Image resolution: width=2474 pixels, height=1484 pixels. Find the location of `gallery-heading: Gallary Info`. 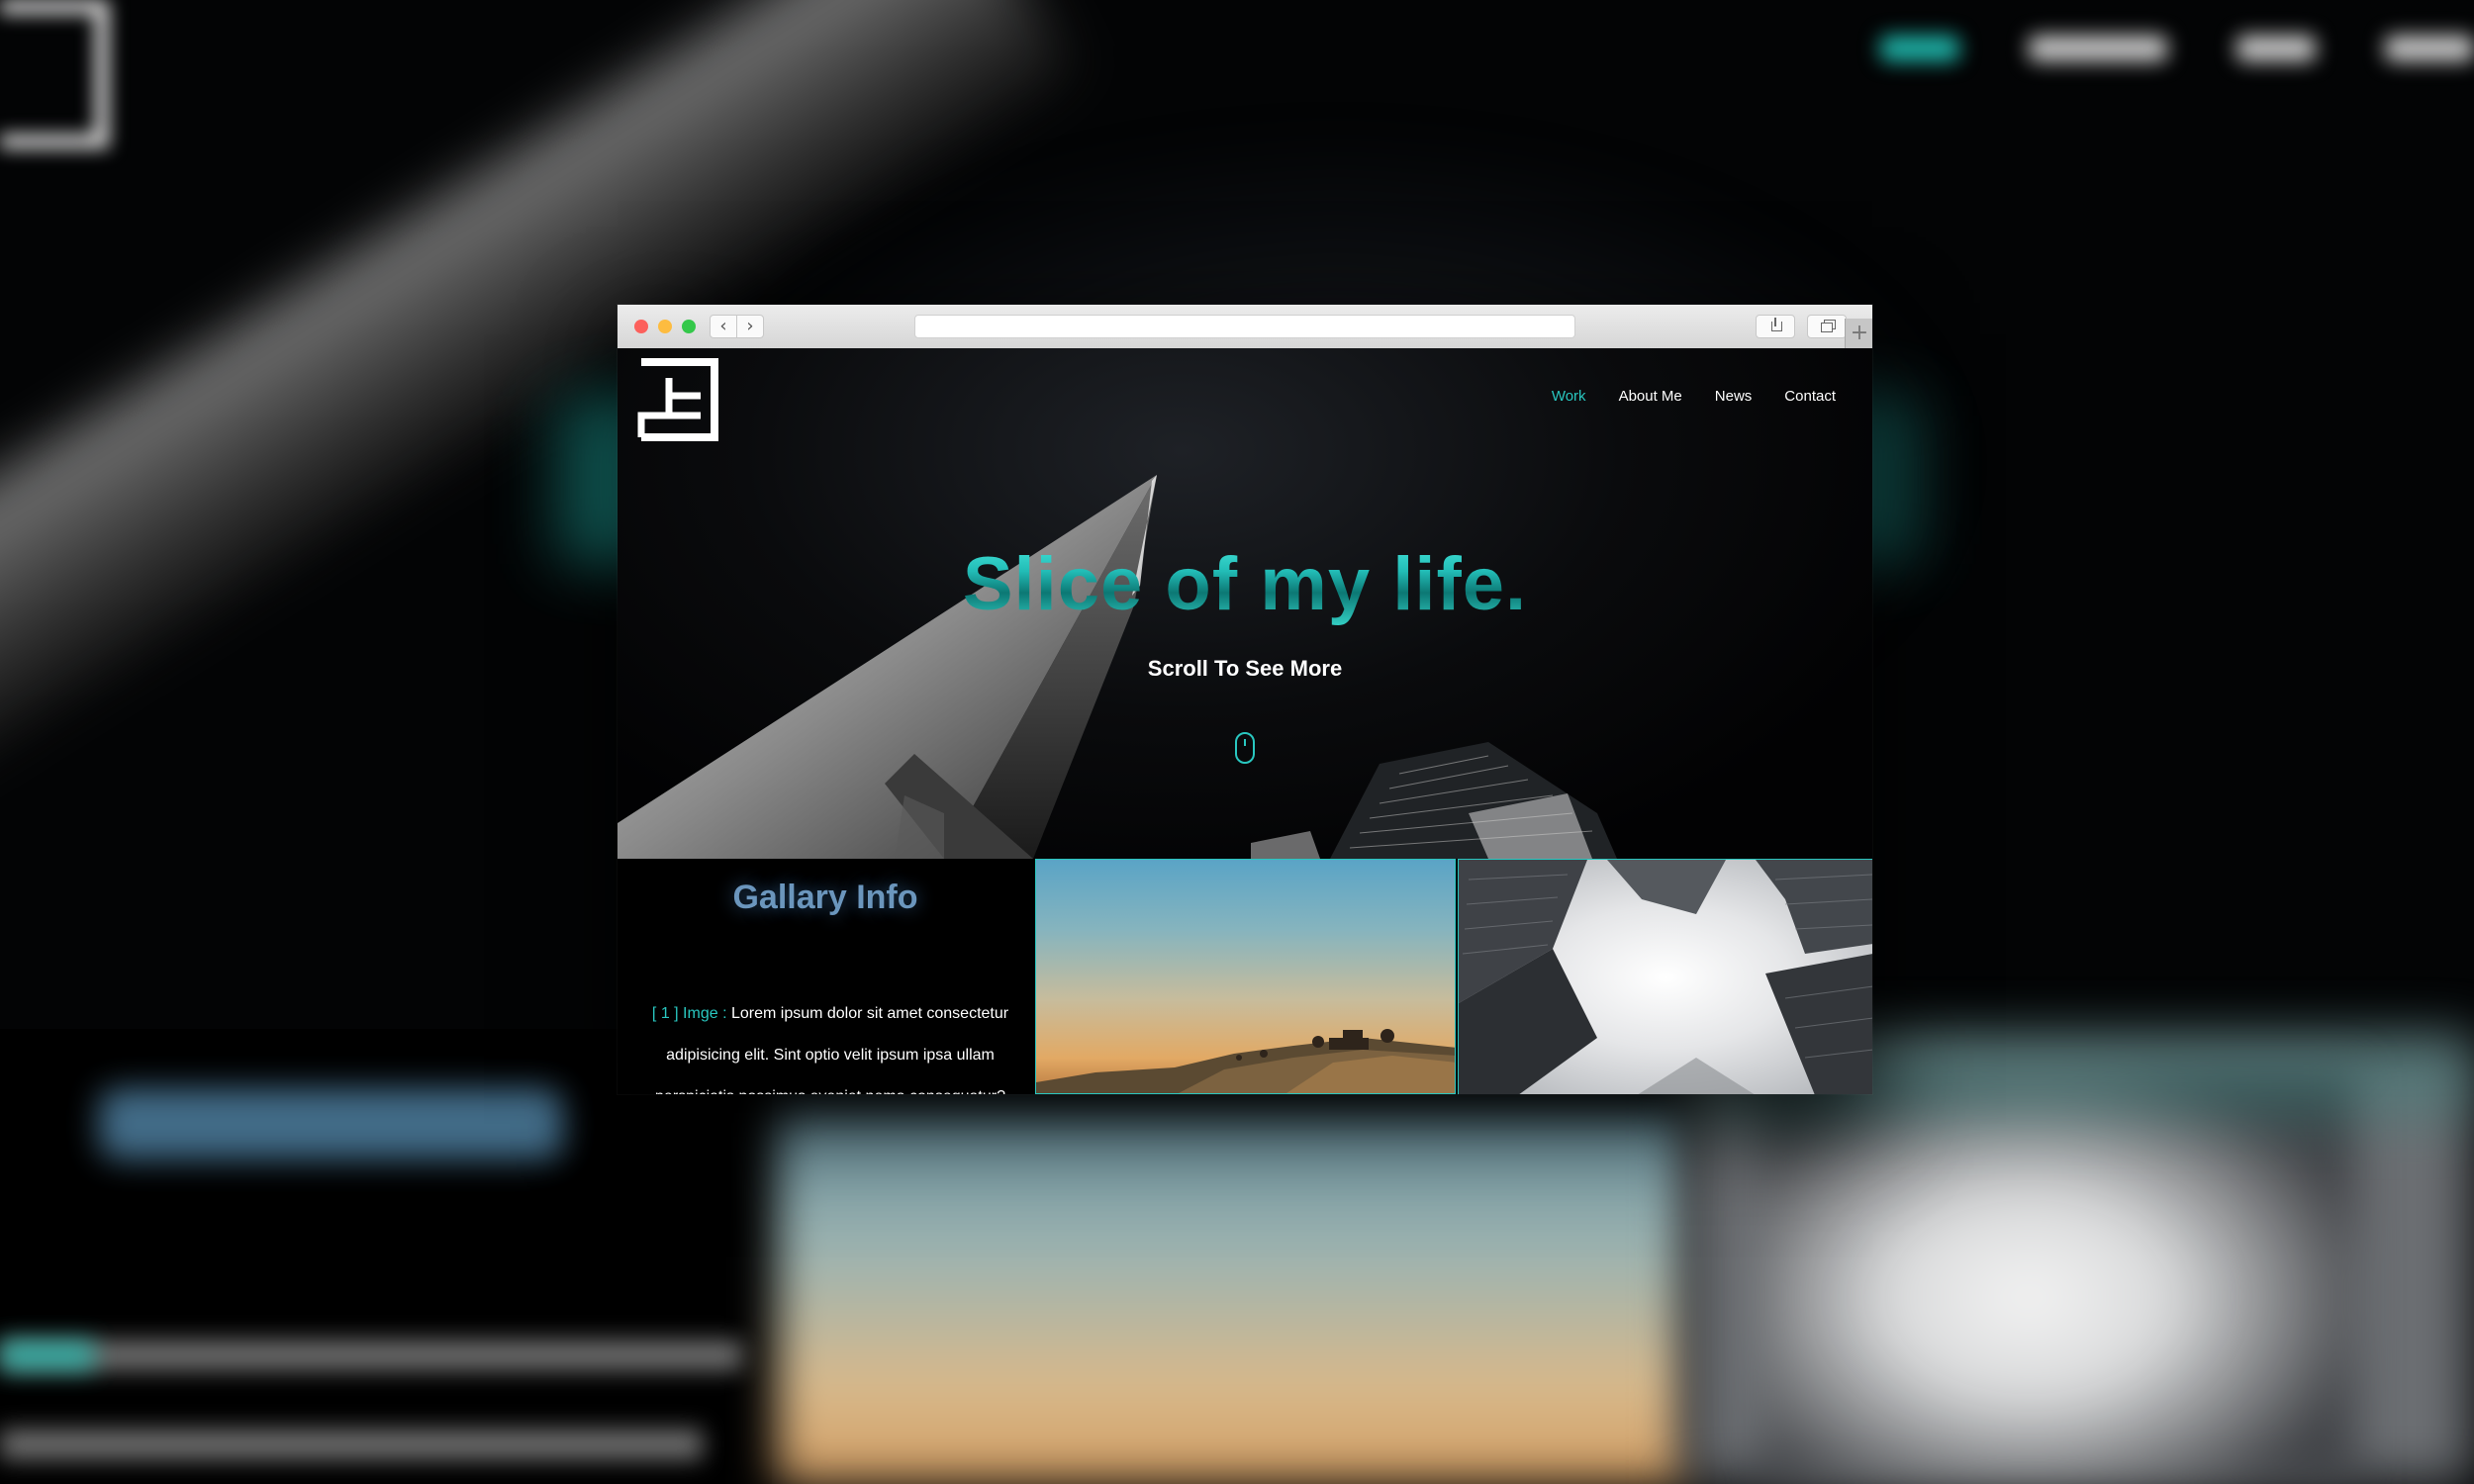

gallery-heading: Gallary Info is located at coordinates (825, 897).